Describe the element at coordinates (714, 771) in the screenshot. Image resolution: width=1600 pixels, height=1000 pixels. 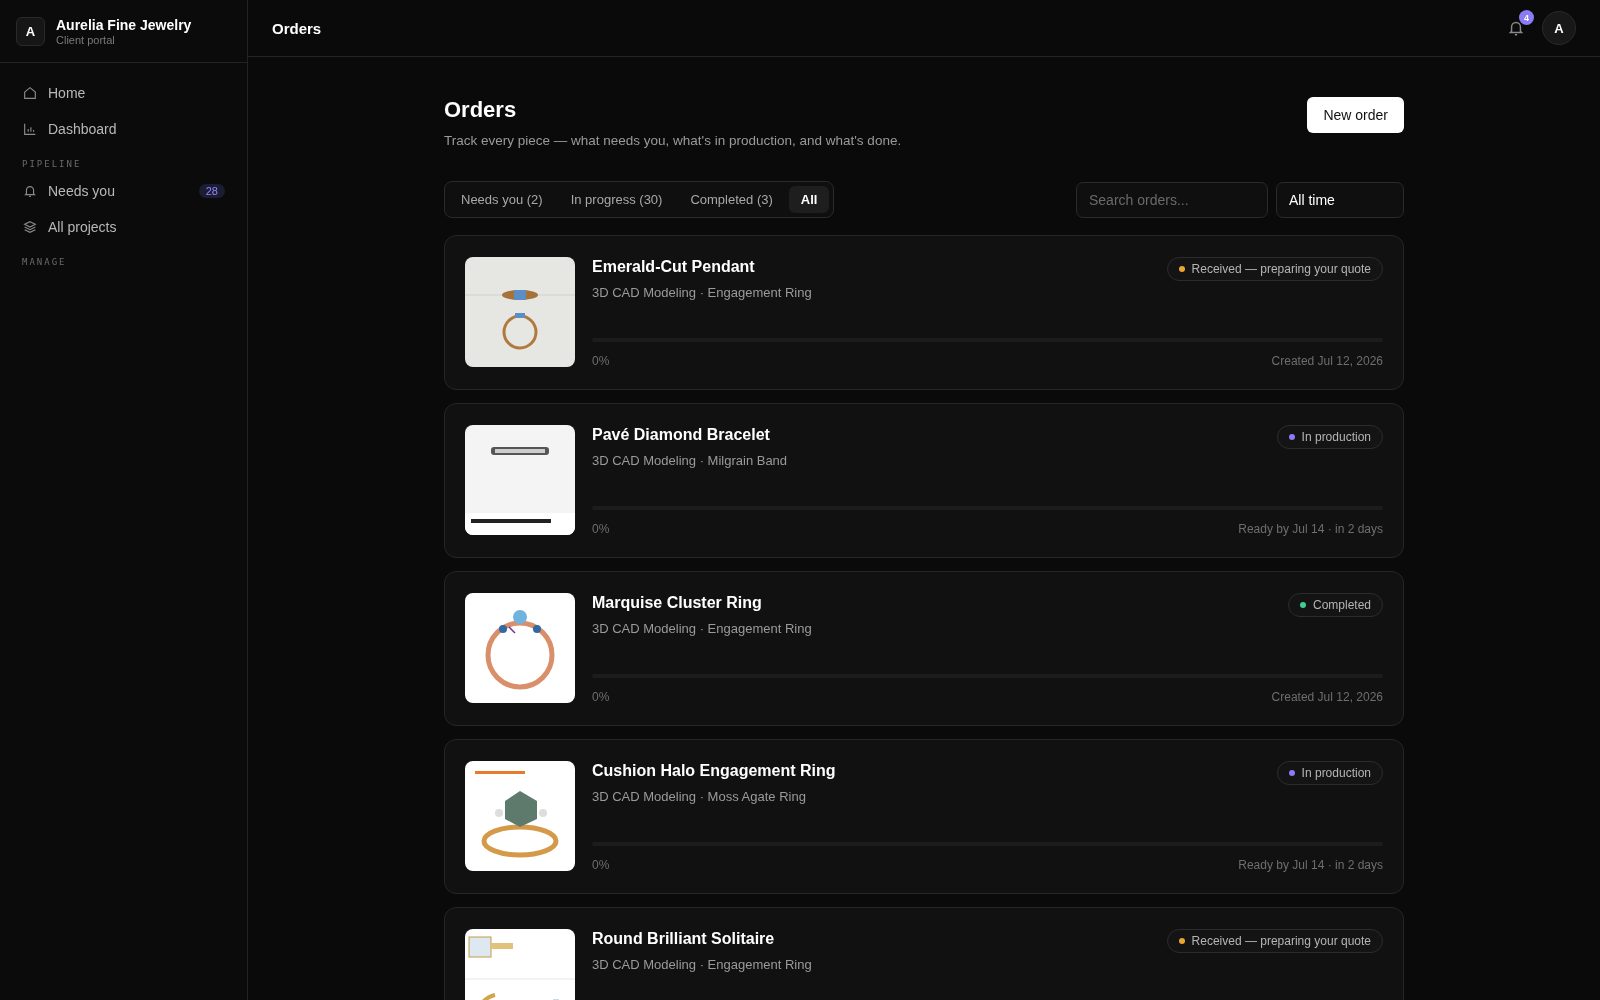
I see `order-title: Cushion Halo Engagement Ring` at that location.